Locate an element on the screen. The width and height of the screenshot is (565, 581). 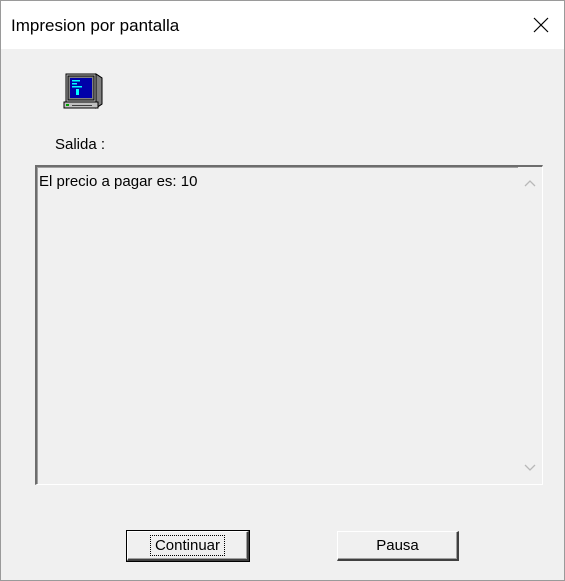
window-title: Impresion por pantalla is located at coordinates (95, 25).